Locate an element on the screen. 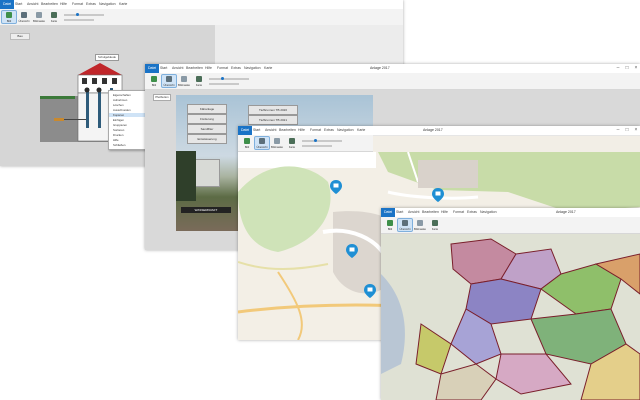 The width and height of the screenshot is (640, 400). btn-klaeranlage: Kläranlage is located at coordinates (207, 109).